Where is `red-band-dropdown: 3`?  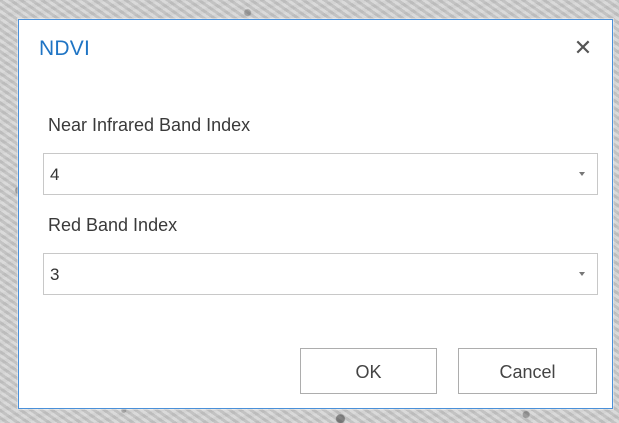
red-band-dropdown: 3 is located at coordinates (320, 274).